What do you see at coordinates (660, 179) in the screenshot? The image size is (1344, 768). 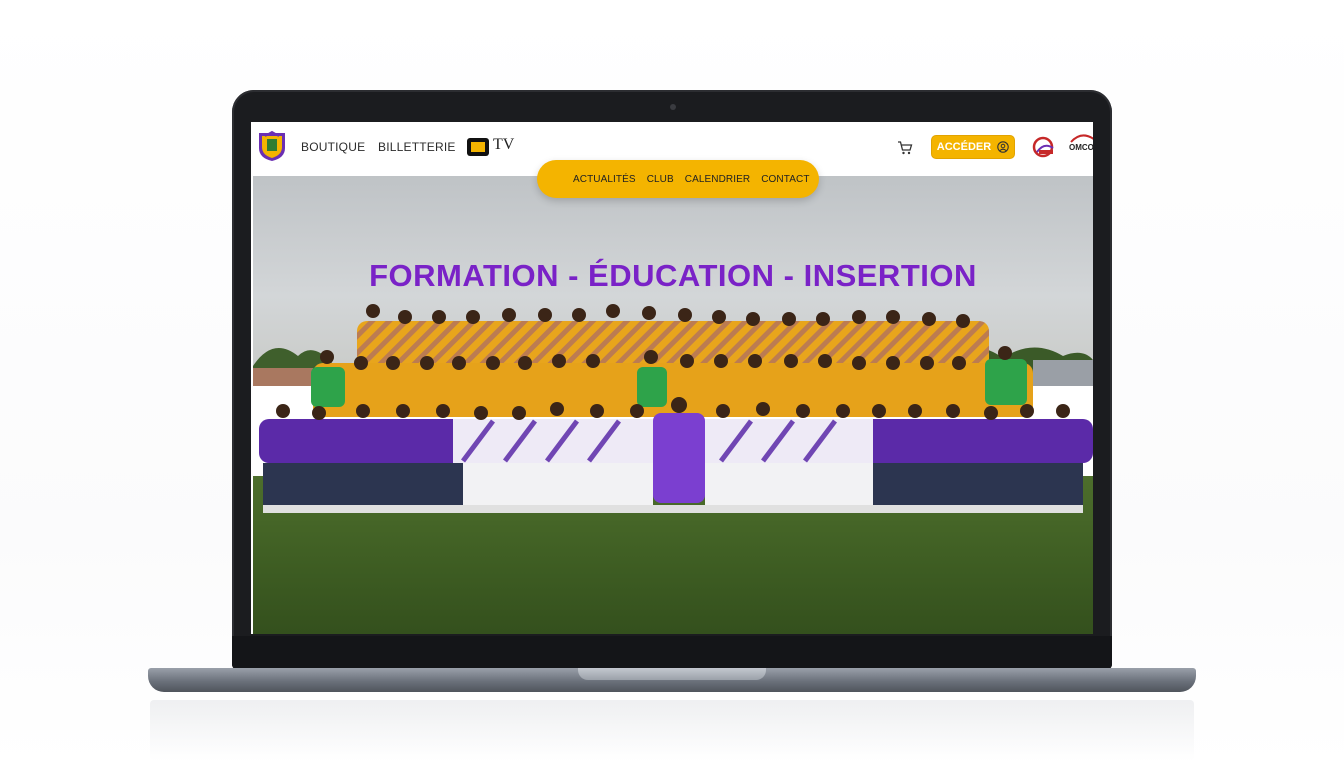 I see `nav-club-link: CLUB` at bounding box center [660, 179].